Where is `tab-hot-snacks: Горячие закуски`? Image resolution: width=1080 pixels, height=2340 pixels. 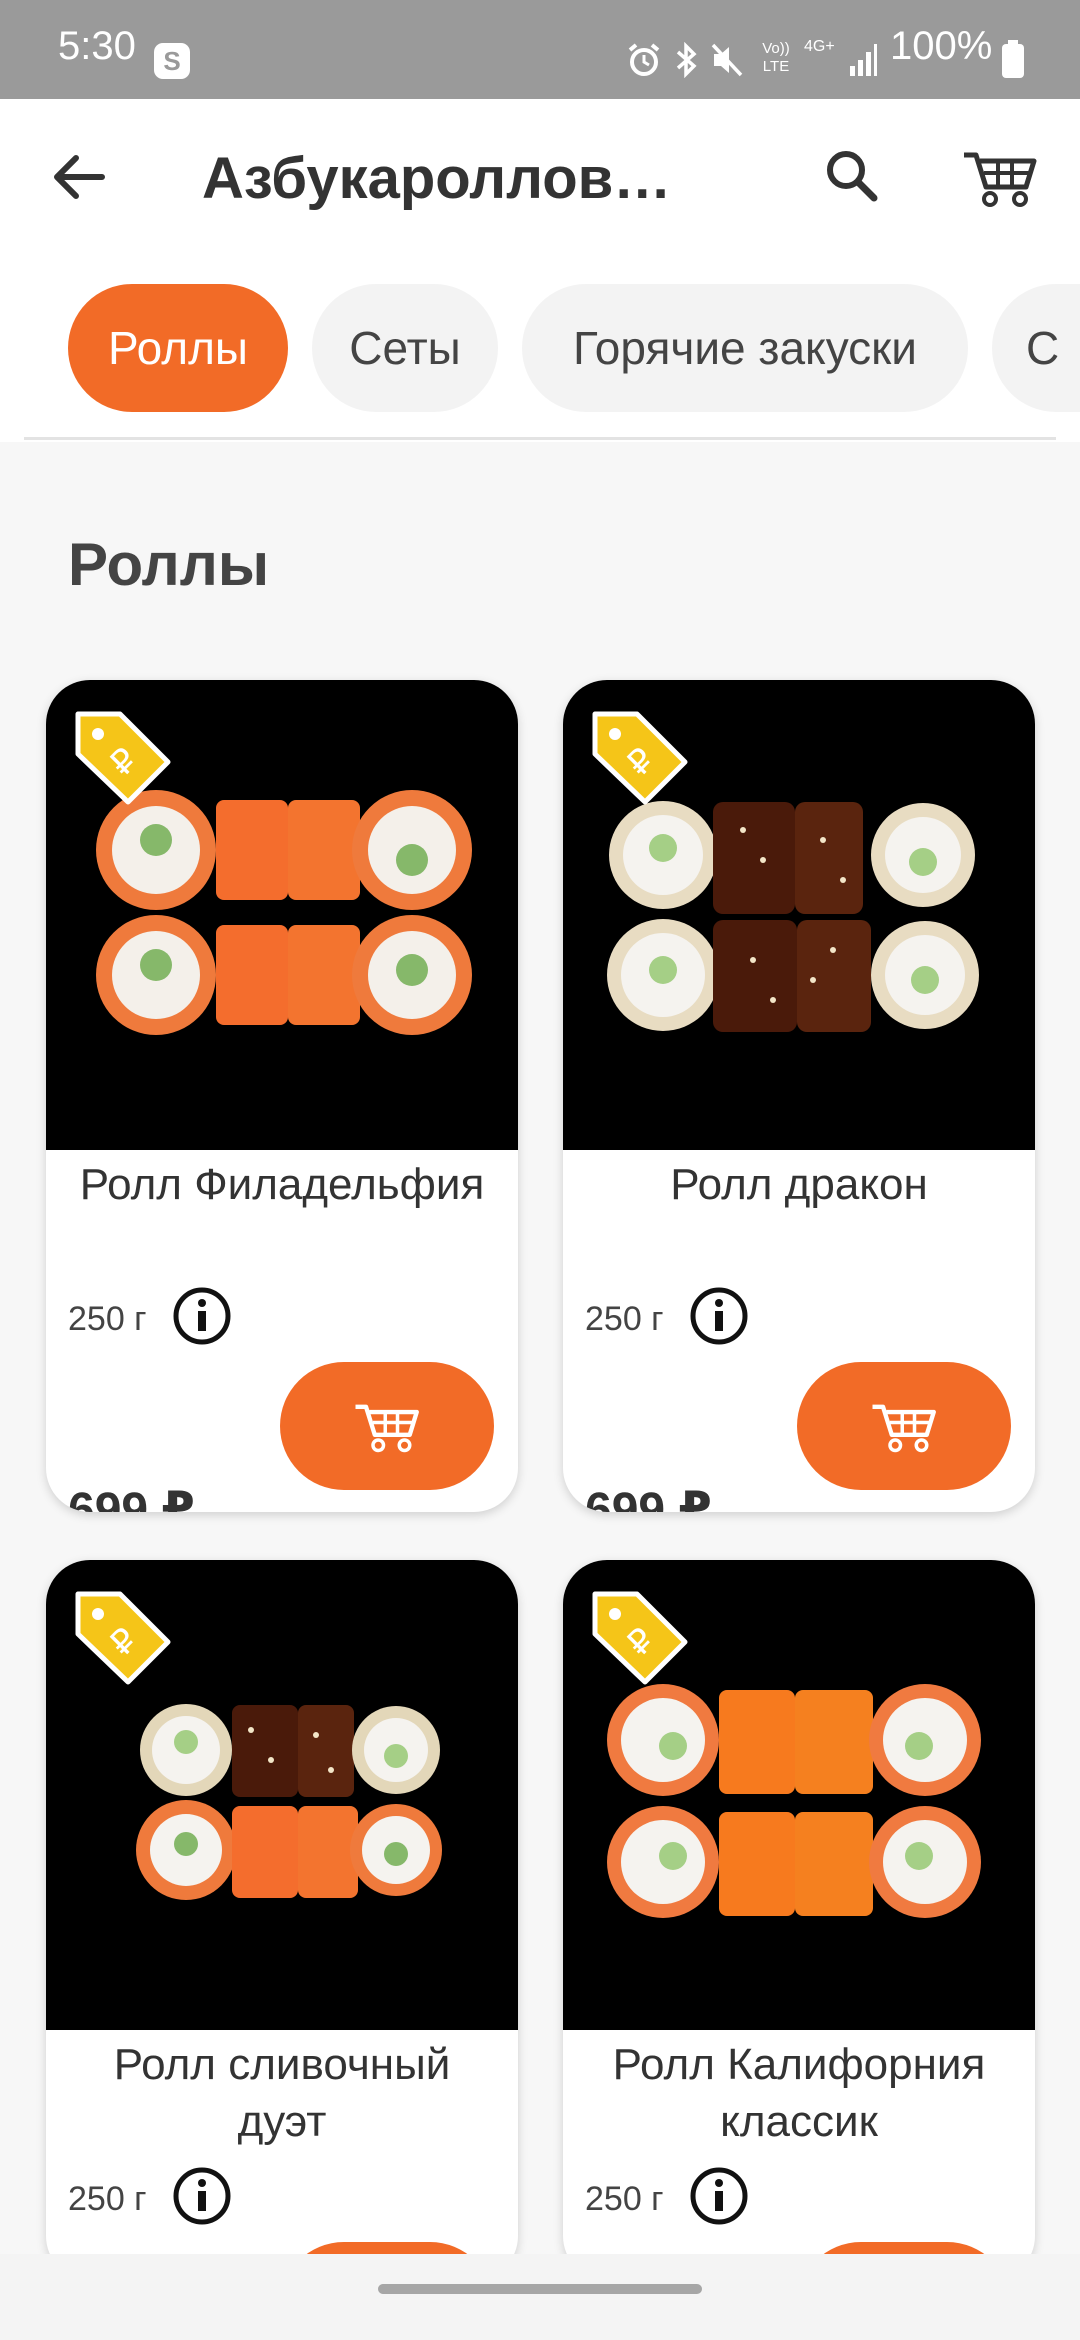
tab-hot-snacks: Горячие закуски is located at coordinates (745, 348).